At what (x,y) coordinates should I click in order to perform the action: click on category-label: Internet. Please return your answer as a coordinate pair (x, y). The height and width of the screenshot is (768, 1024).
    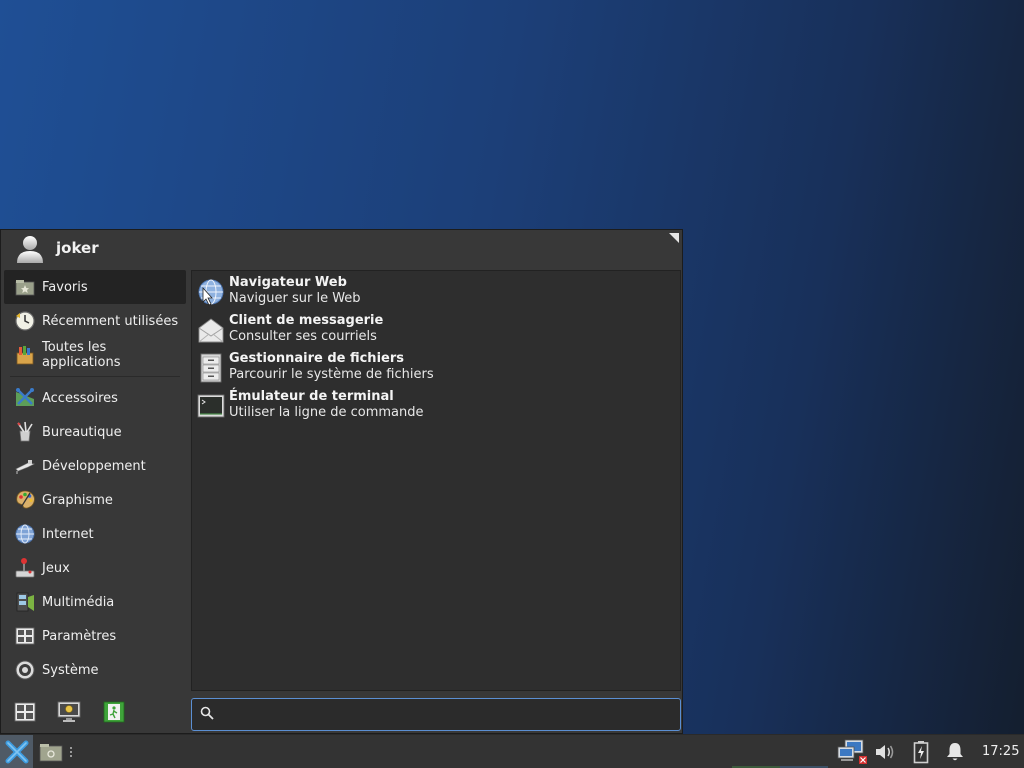
    Looking at the image, I should click on (68, 534).